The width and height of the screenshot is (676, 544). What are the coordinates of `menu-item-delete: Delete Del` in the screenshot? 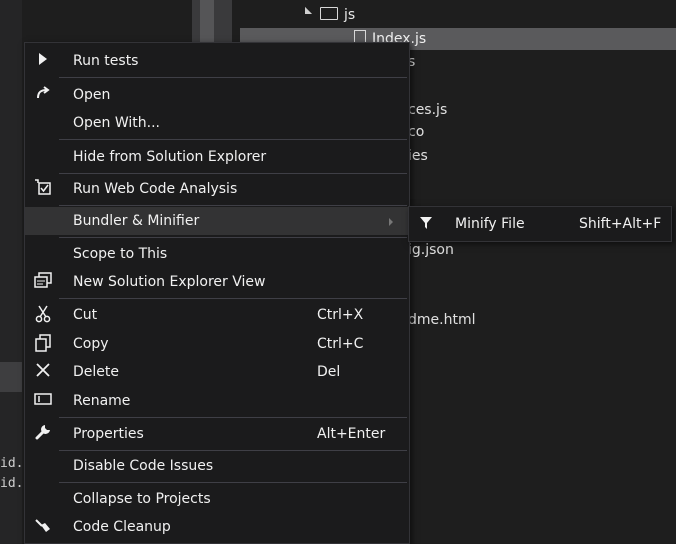 It's located at (217, 372).